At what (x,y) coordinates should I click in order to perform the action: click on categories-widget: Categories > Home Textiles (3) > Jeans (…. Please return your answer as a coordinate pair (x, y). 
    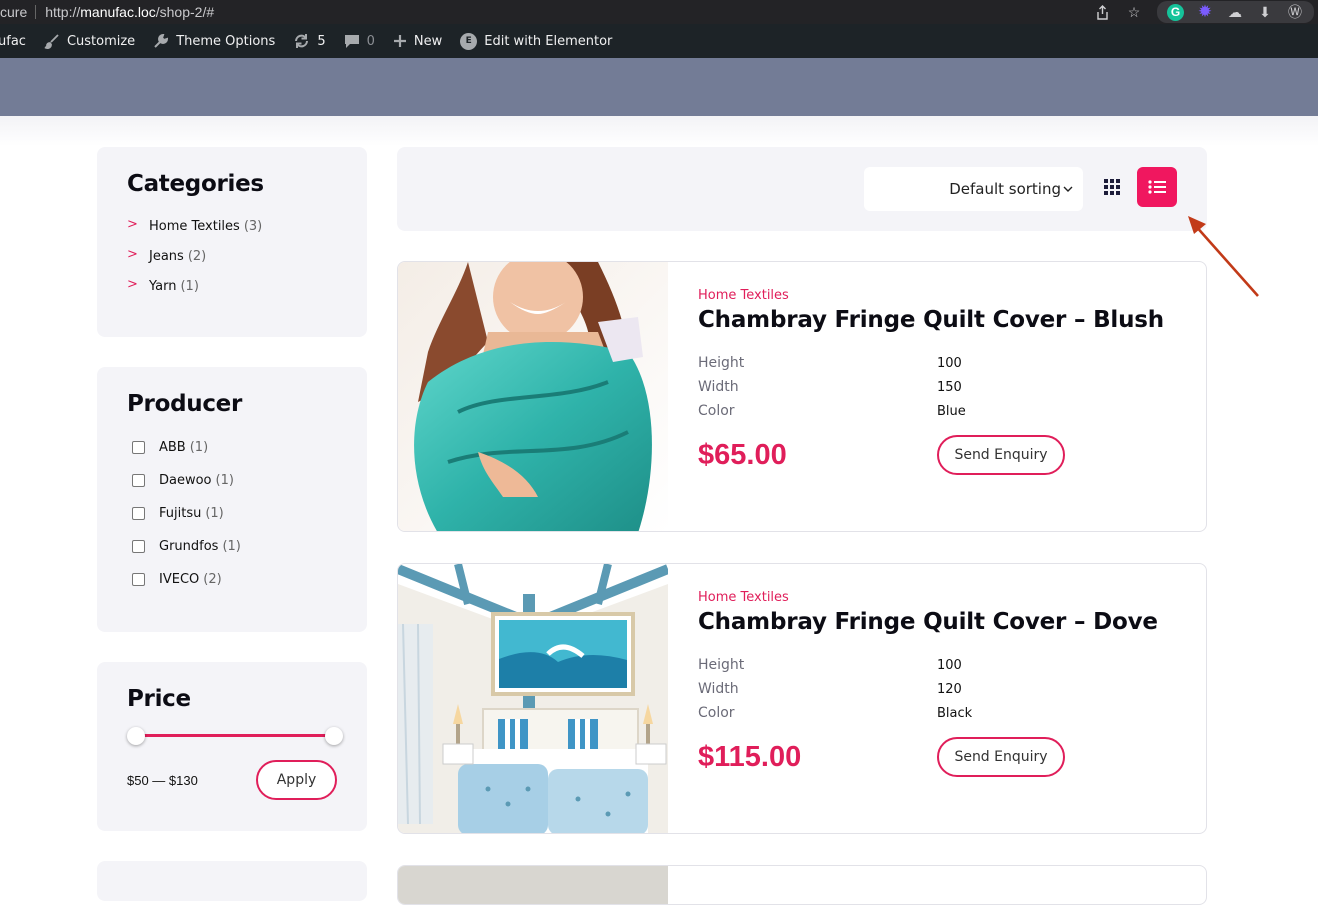
    Looking at the image, I should click on (232, 242).